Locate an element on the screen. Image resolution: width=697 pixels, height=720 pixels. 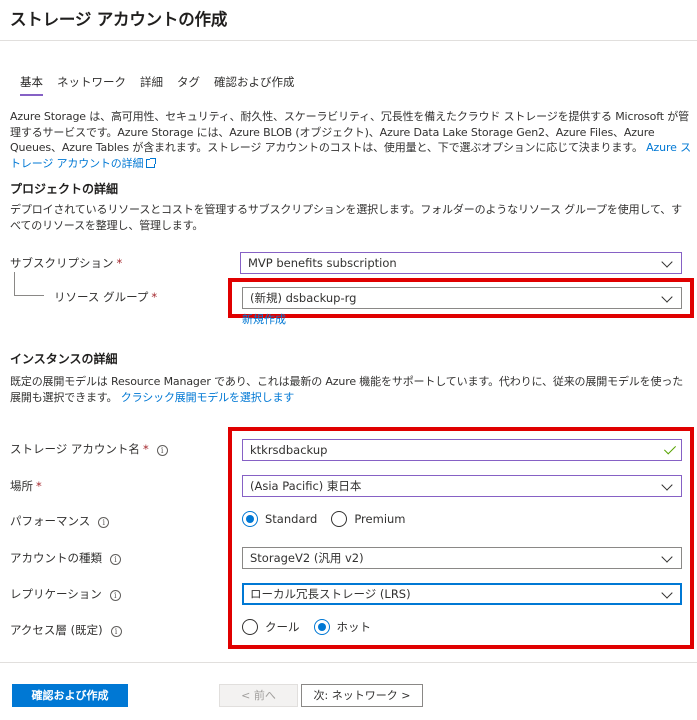
tab-review-create: 確認および作成 is located at coordinates (254, 85).